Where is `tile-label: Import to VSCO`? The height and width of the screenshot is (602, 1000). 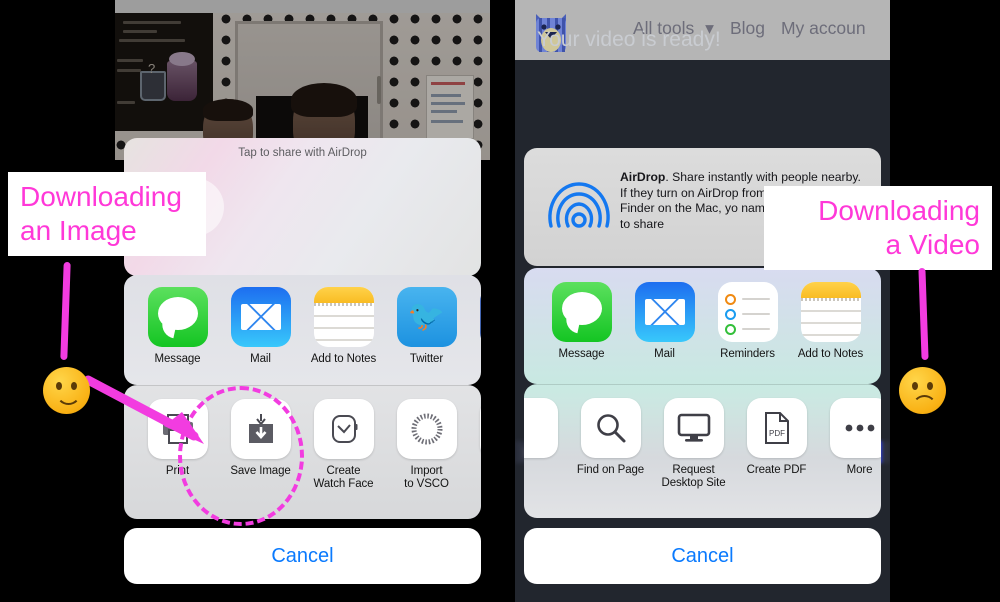 tile-label: Import to VSCO is located at coordinates (426, 477).